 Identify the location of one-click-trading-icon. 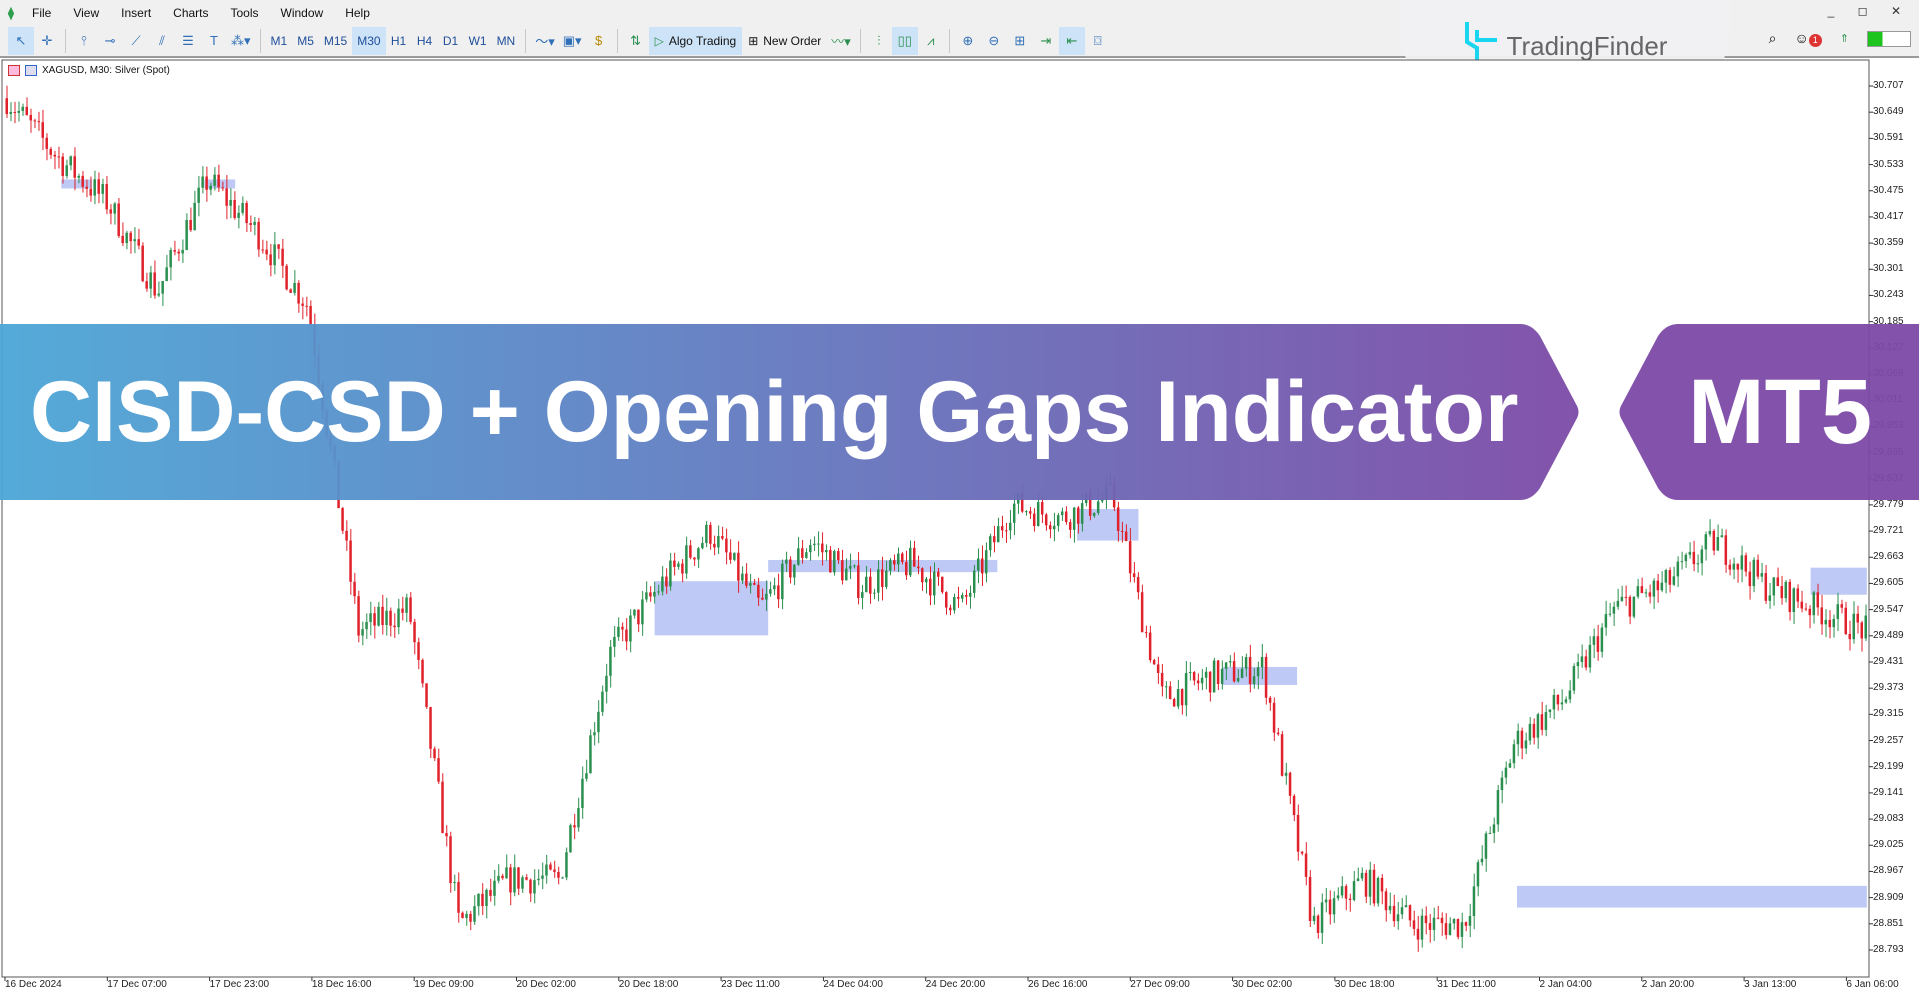
(14, 70).